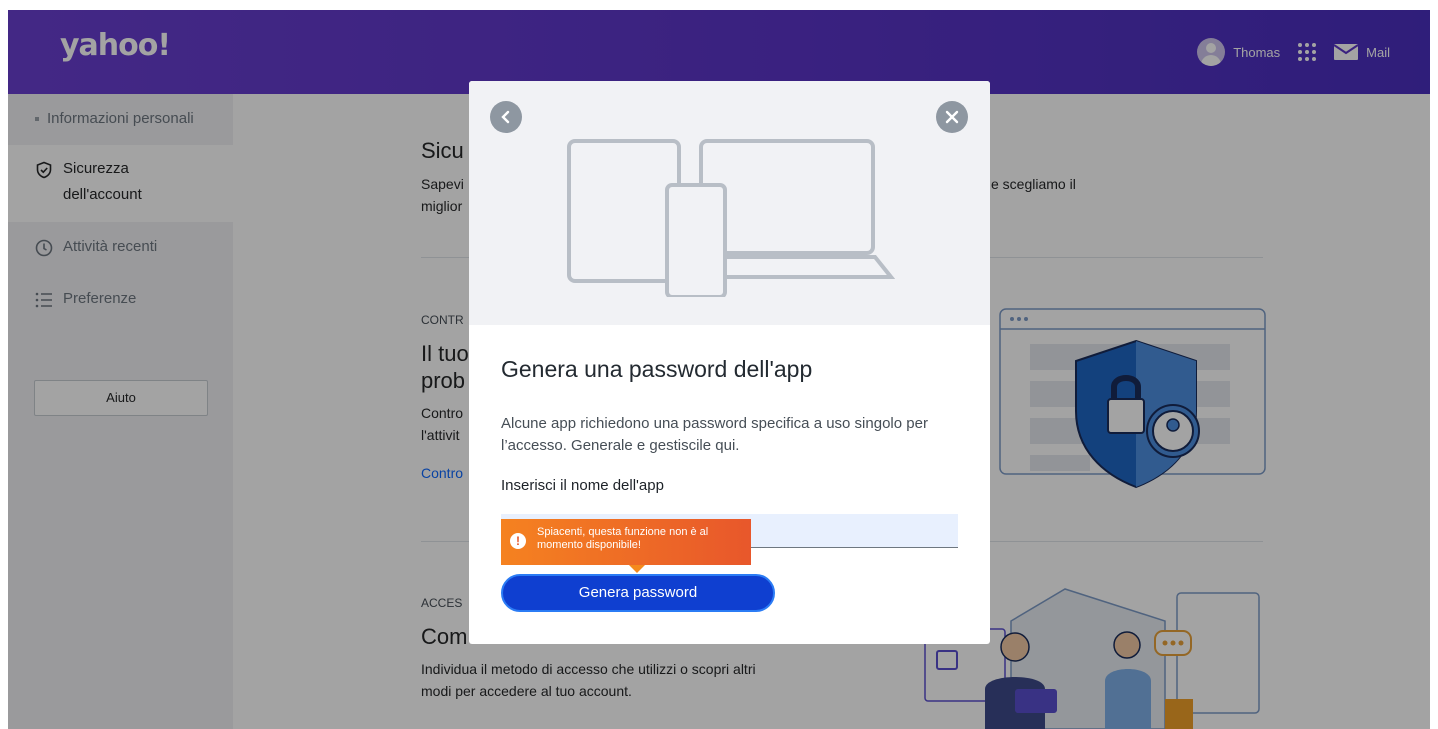 This screenshot has height=729, width=1438. Describe the element at coordinates (638, 593) in the screenshot. I see `generate-password-button: Genera password` at that location.